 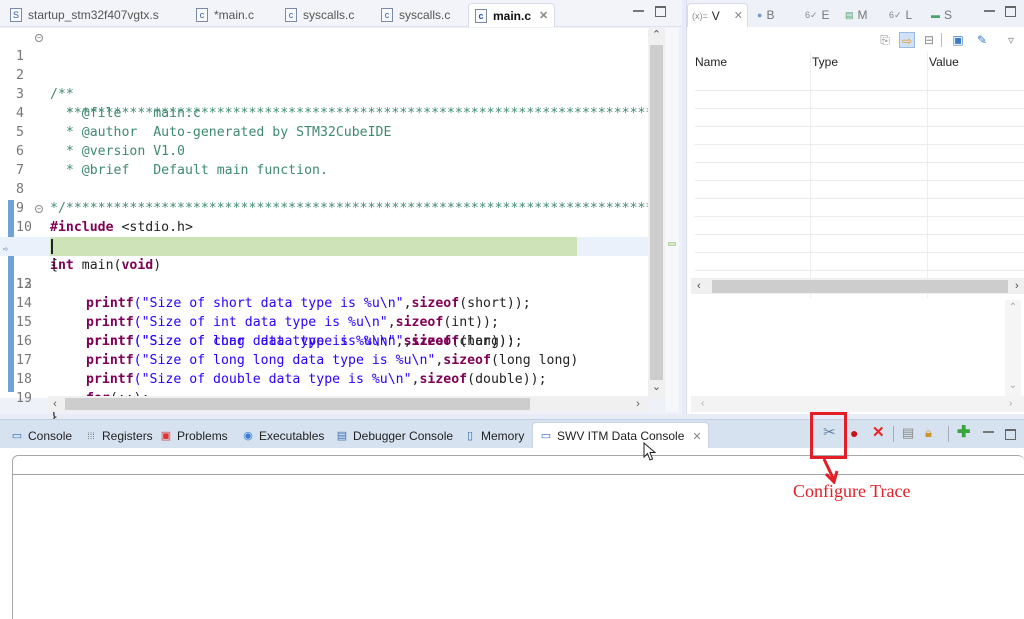 I want to click on variables-table: Name Type Value, so click(x=857, y=175).